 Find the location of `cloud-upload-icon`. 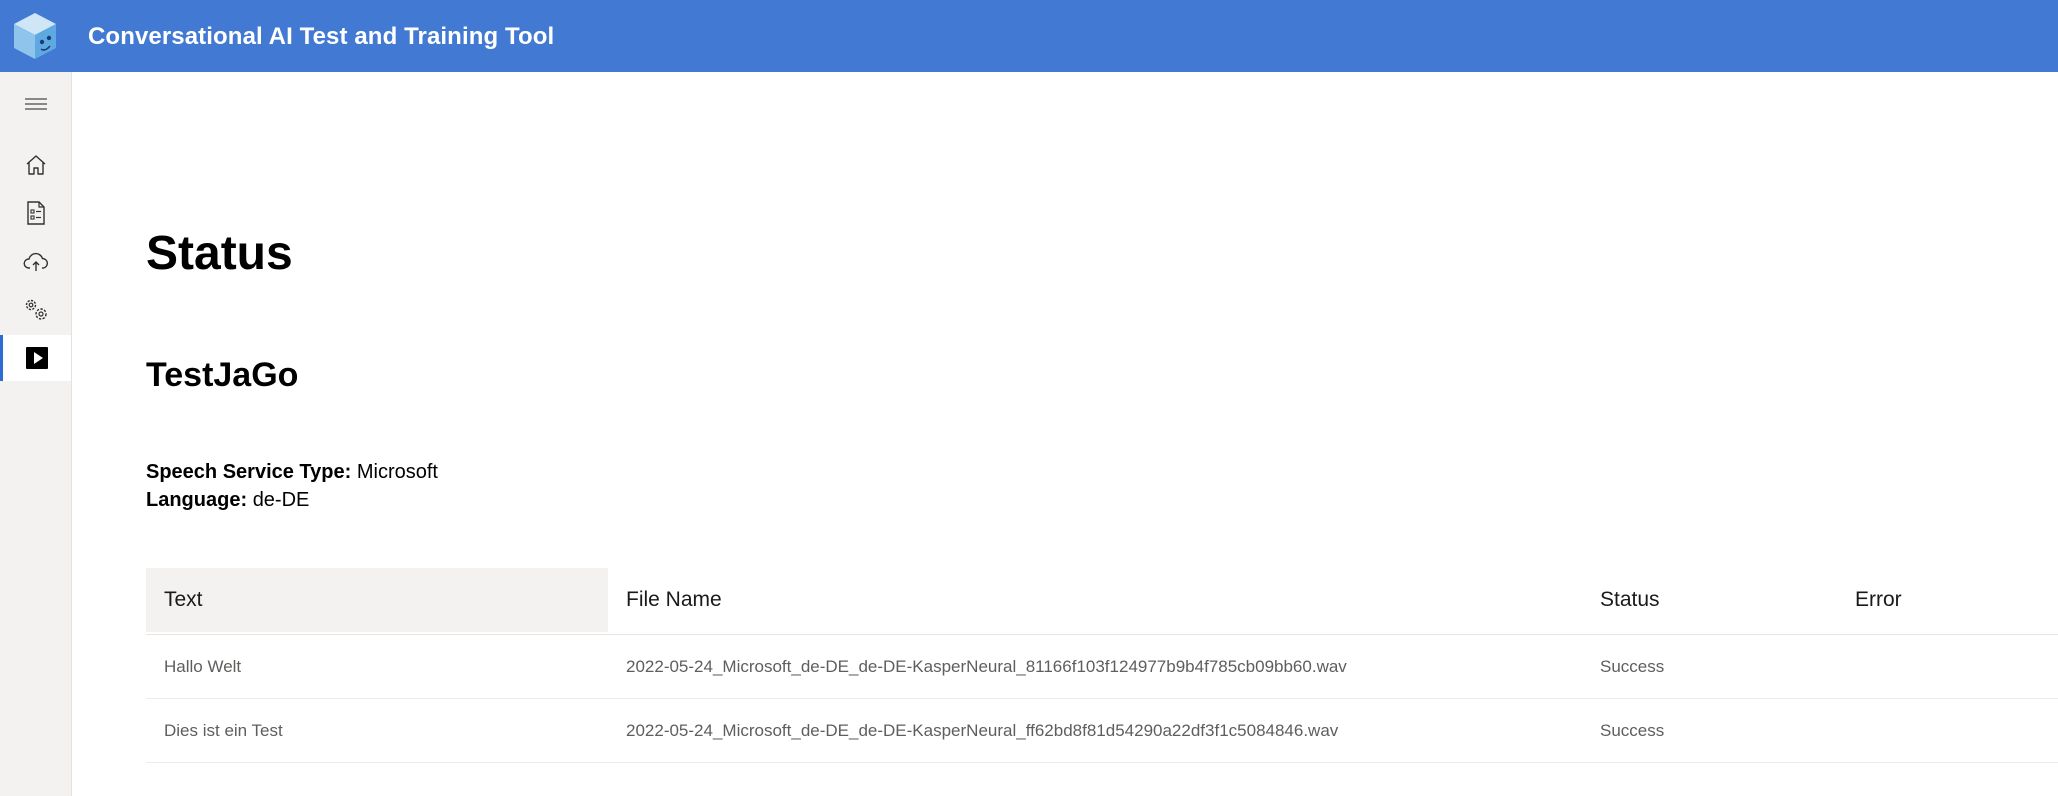

cloud-upload-icon is located at coordinates (35, 261).